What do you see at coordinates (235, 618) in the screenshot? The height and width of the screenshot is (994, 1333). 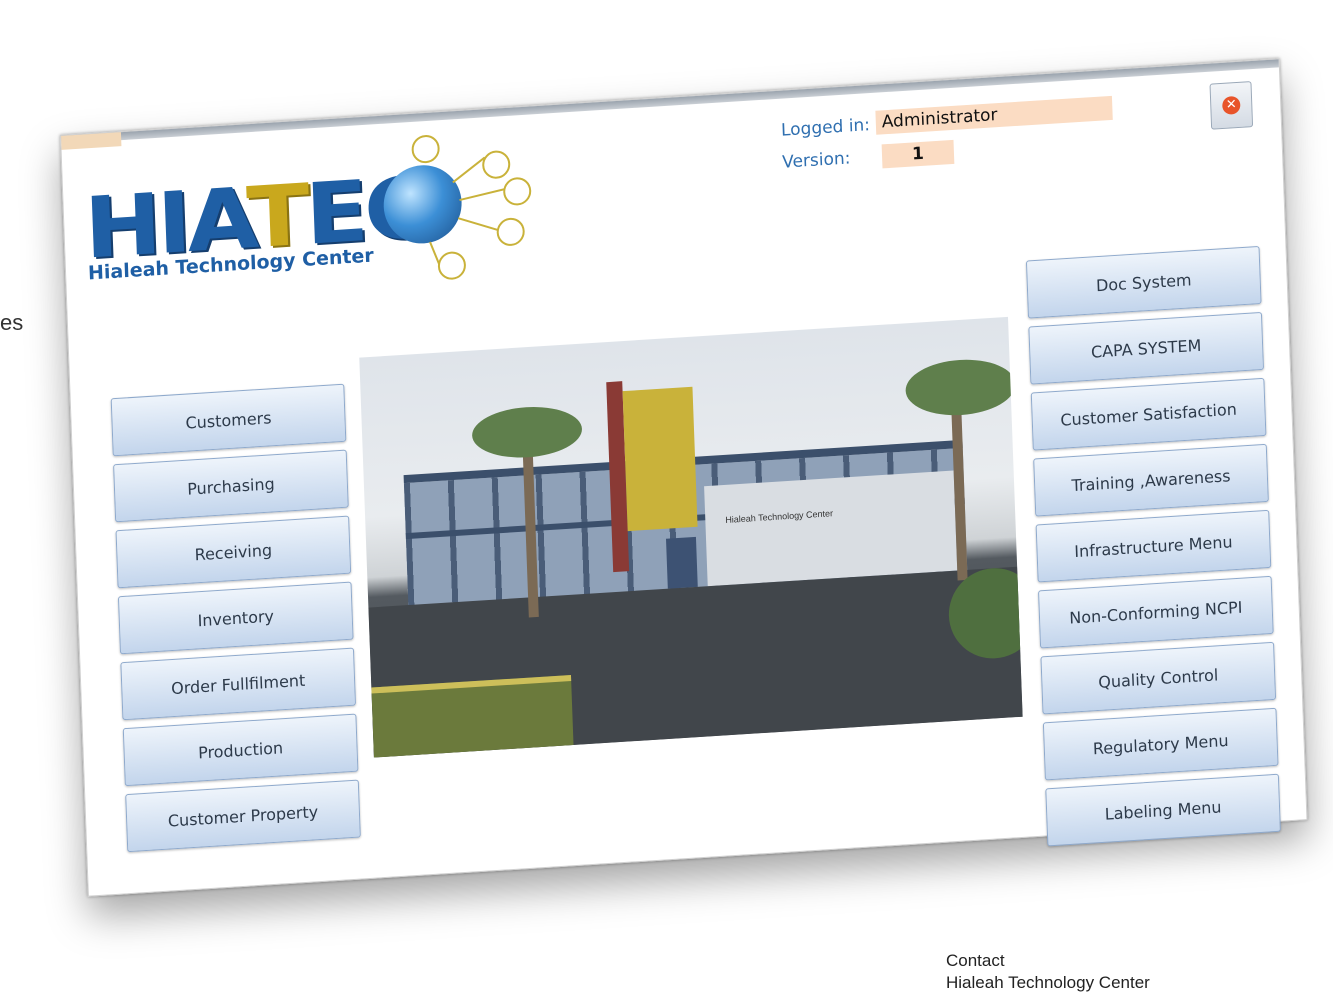 I see `left-menu-button-inventory: Inventory` at bounding box center [235, 618].